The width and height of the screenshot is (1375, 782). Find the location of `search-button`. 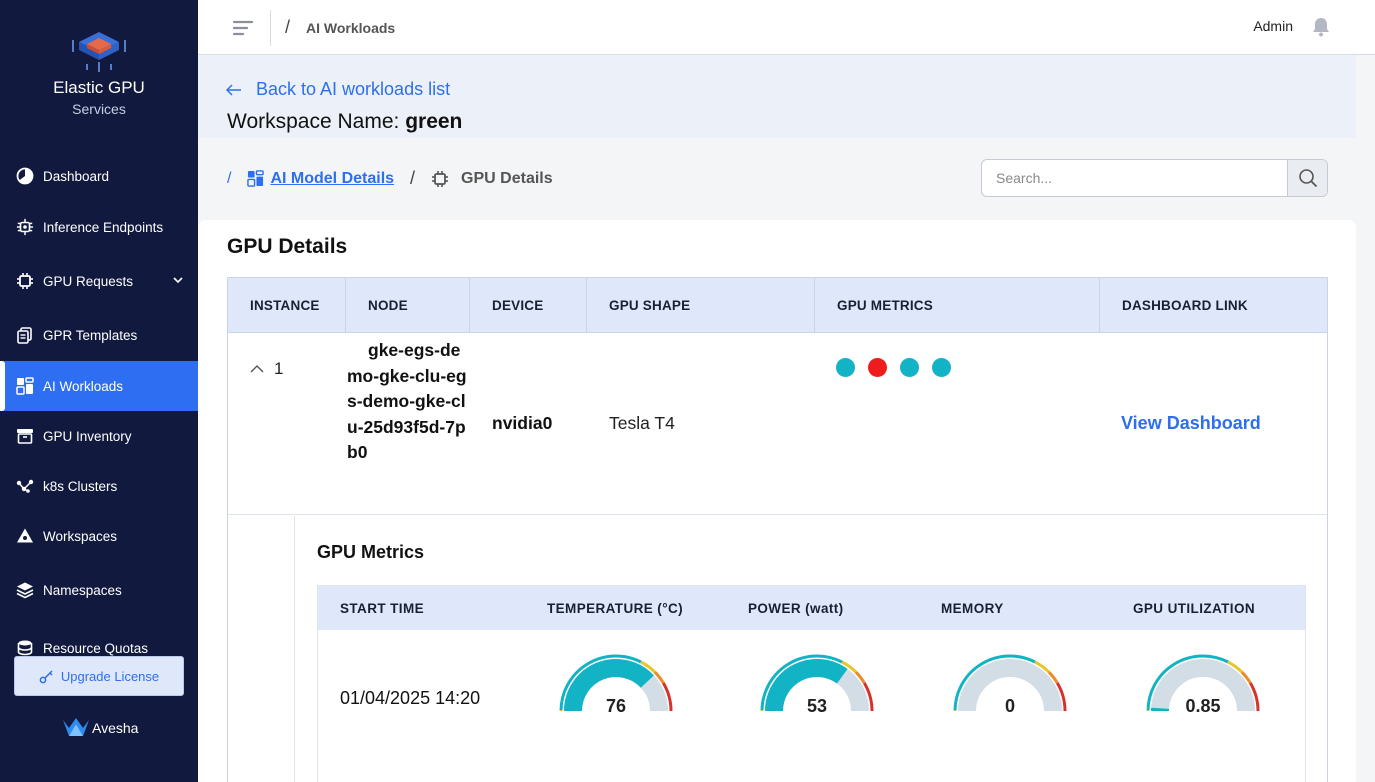

search-button is located at coordinates (1307, 178).